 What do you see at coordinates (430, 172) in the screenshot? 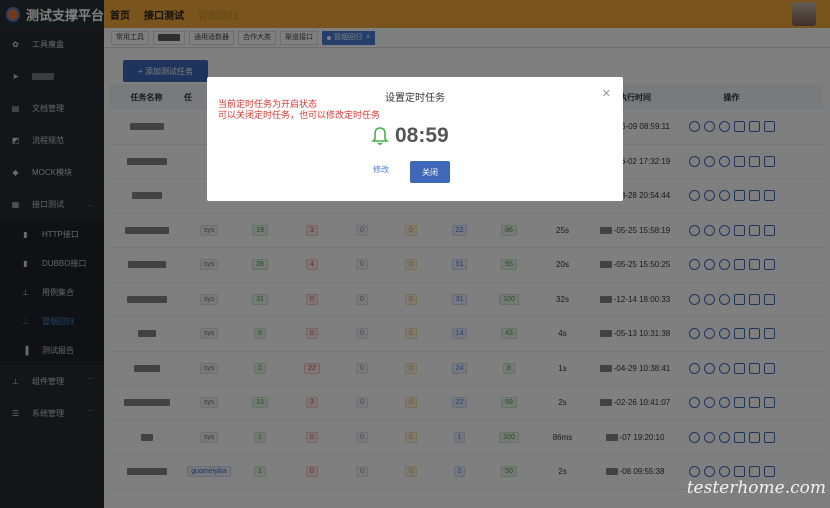
I see `close-button: 关闭` at bounding box center [430, 172].